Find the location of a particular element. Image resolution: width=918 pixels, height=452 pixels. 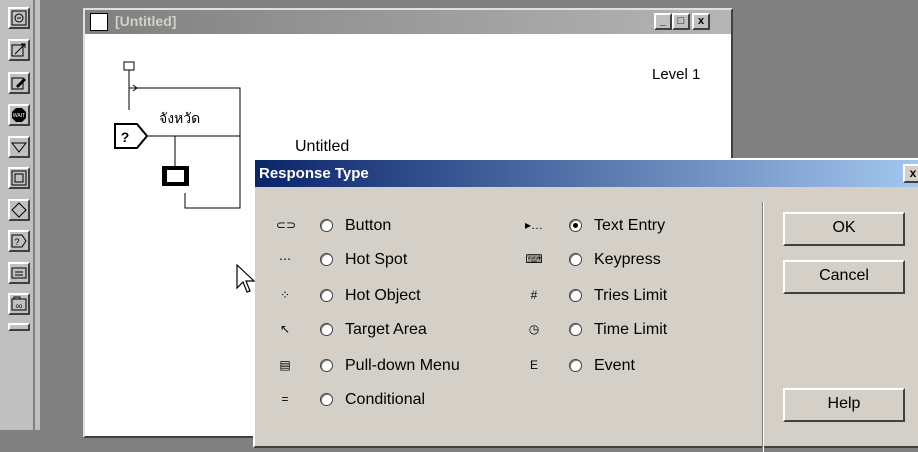

window-title: [Untitled] is located at coordinates (146, 21).